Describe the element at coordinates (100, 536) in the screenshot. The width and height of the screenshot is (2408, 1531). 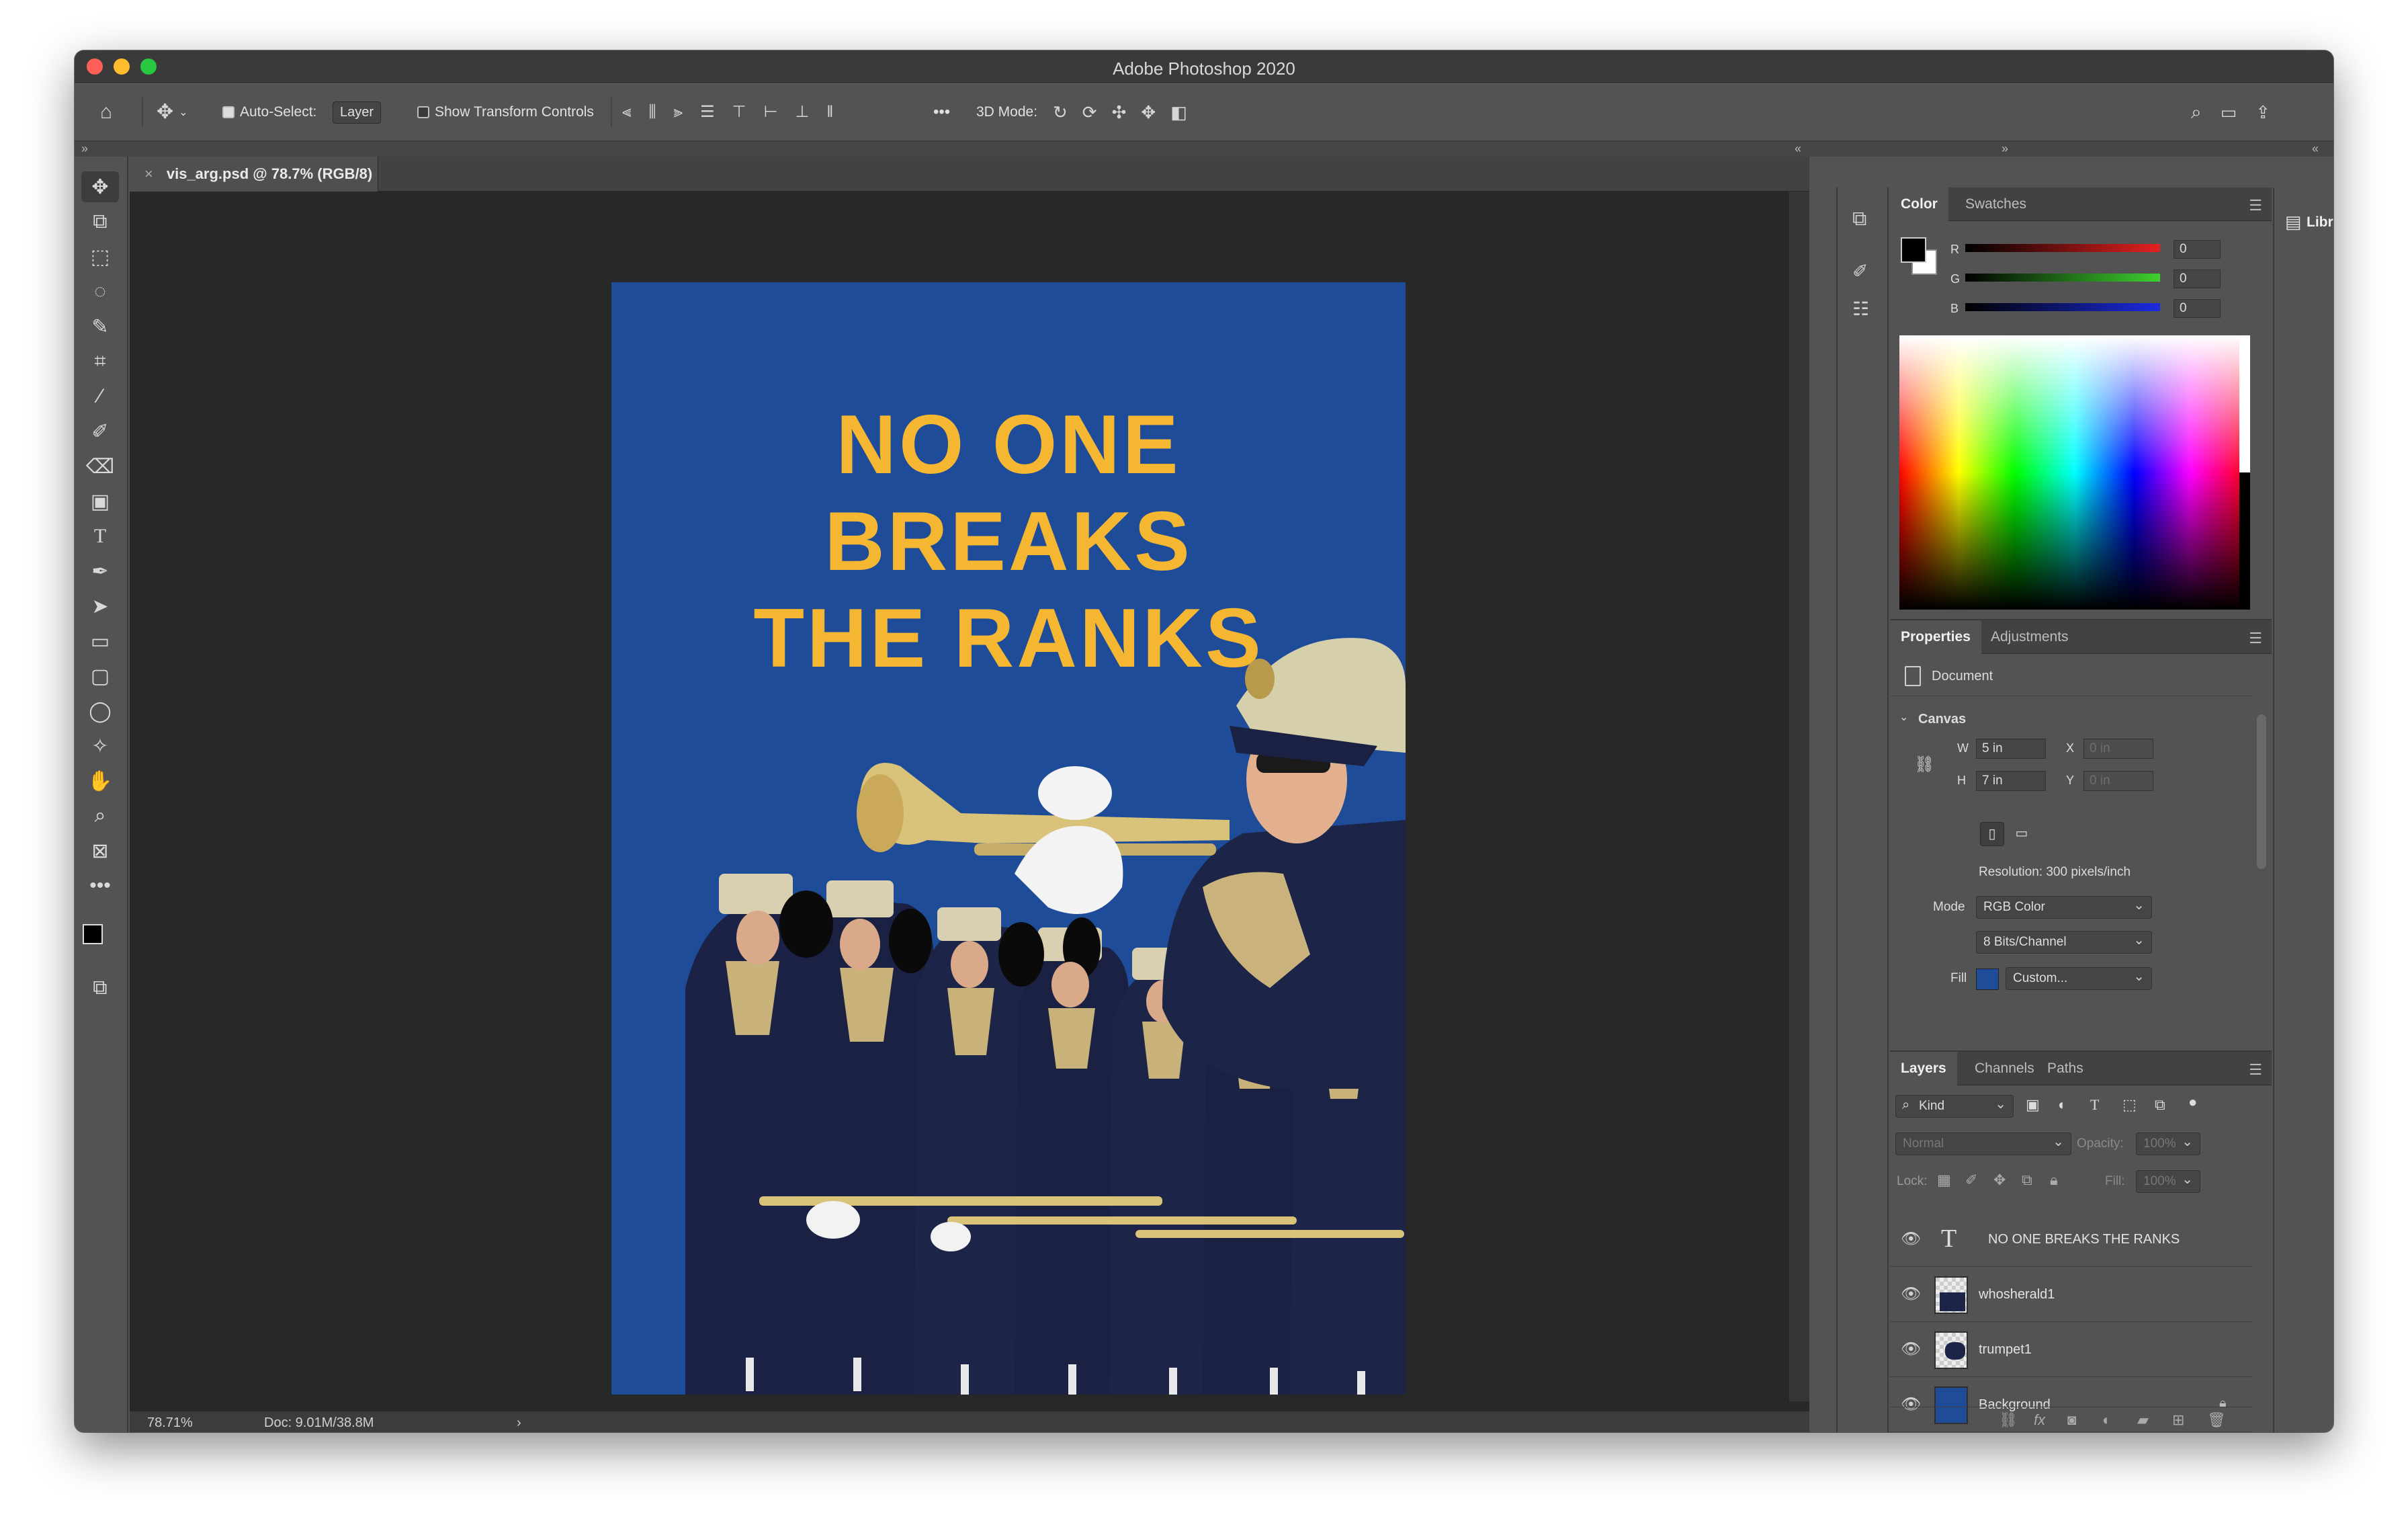
I see `type-tool: T` at that location.